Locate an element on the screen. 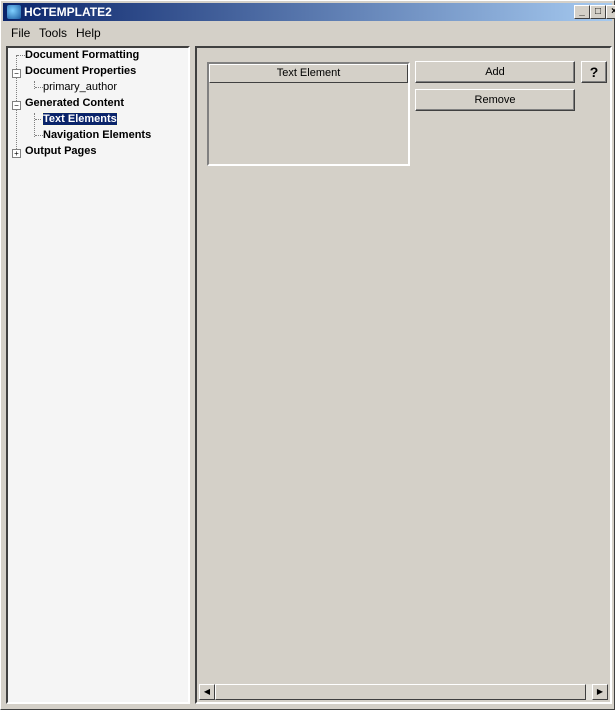 This screenshot has height=710, width=615. tree-item-document-properties: Document Properties is located at coordinates (80, 71).